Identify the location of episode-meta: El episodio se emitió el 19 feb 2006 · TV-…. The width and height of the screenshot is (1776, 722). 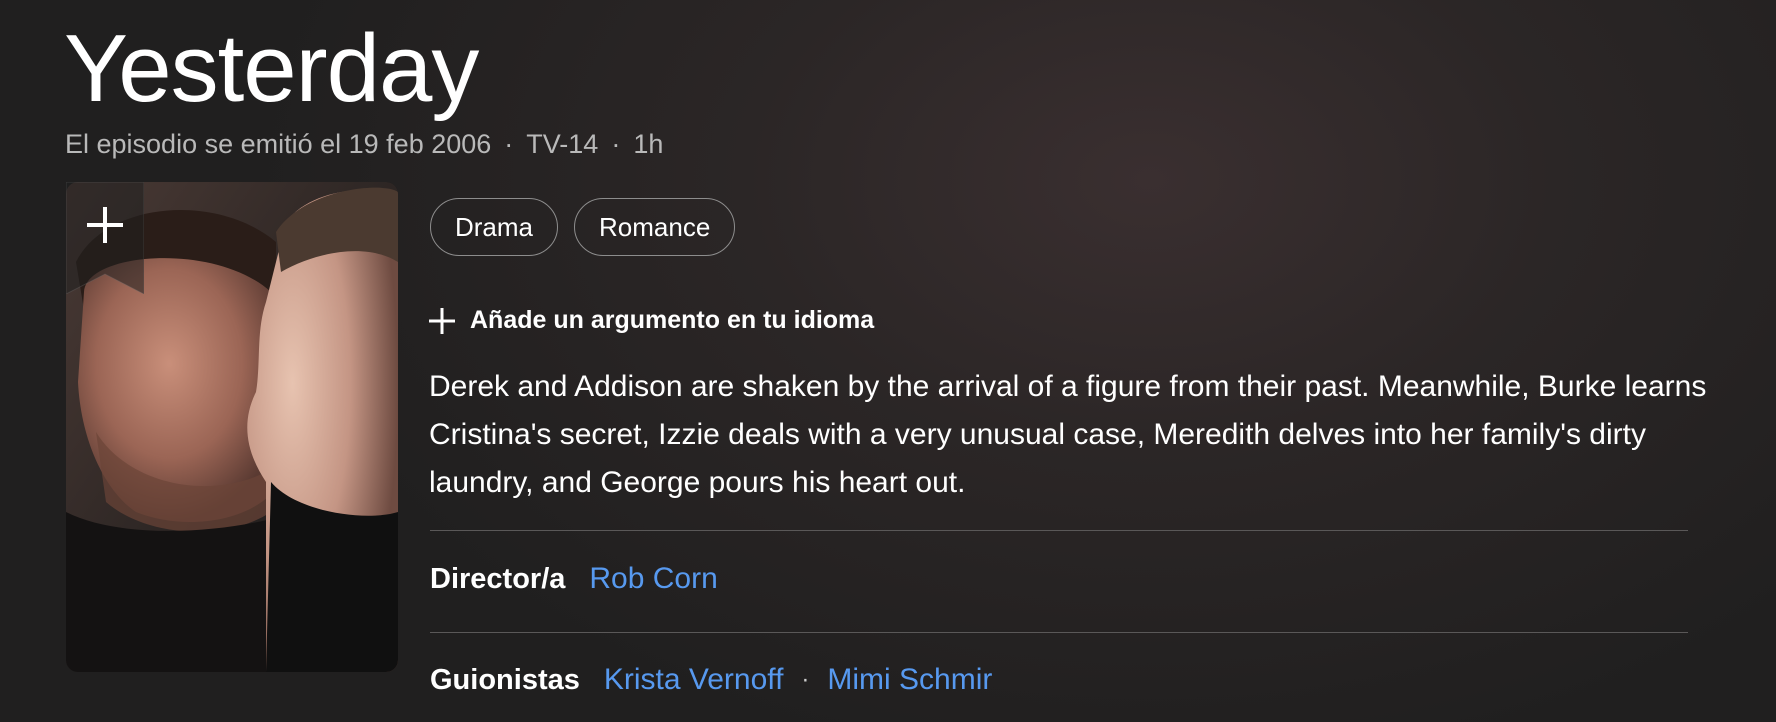
(364, 144).